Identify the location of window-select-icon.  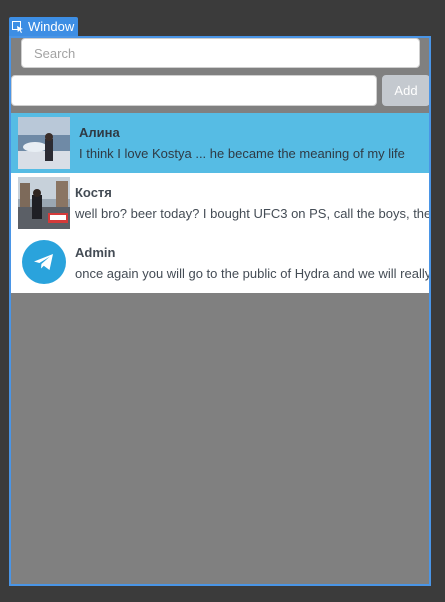
(18, 26).